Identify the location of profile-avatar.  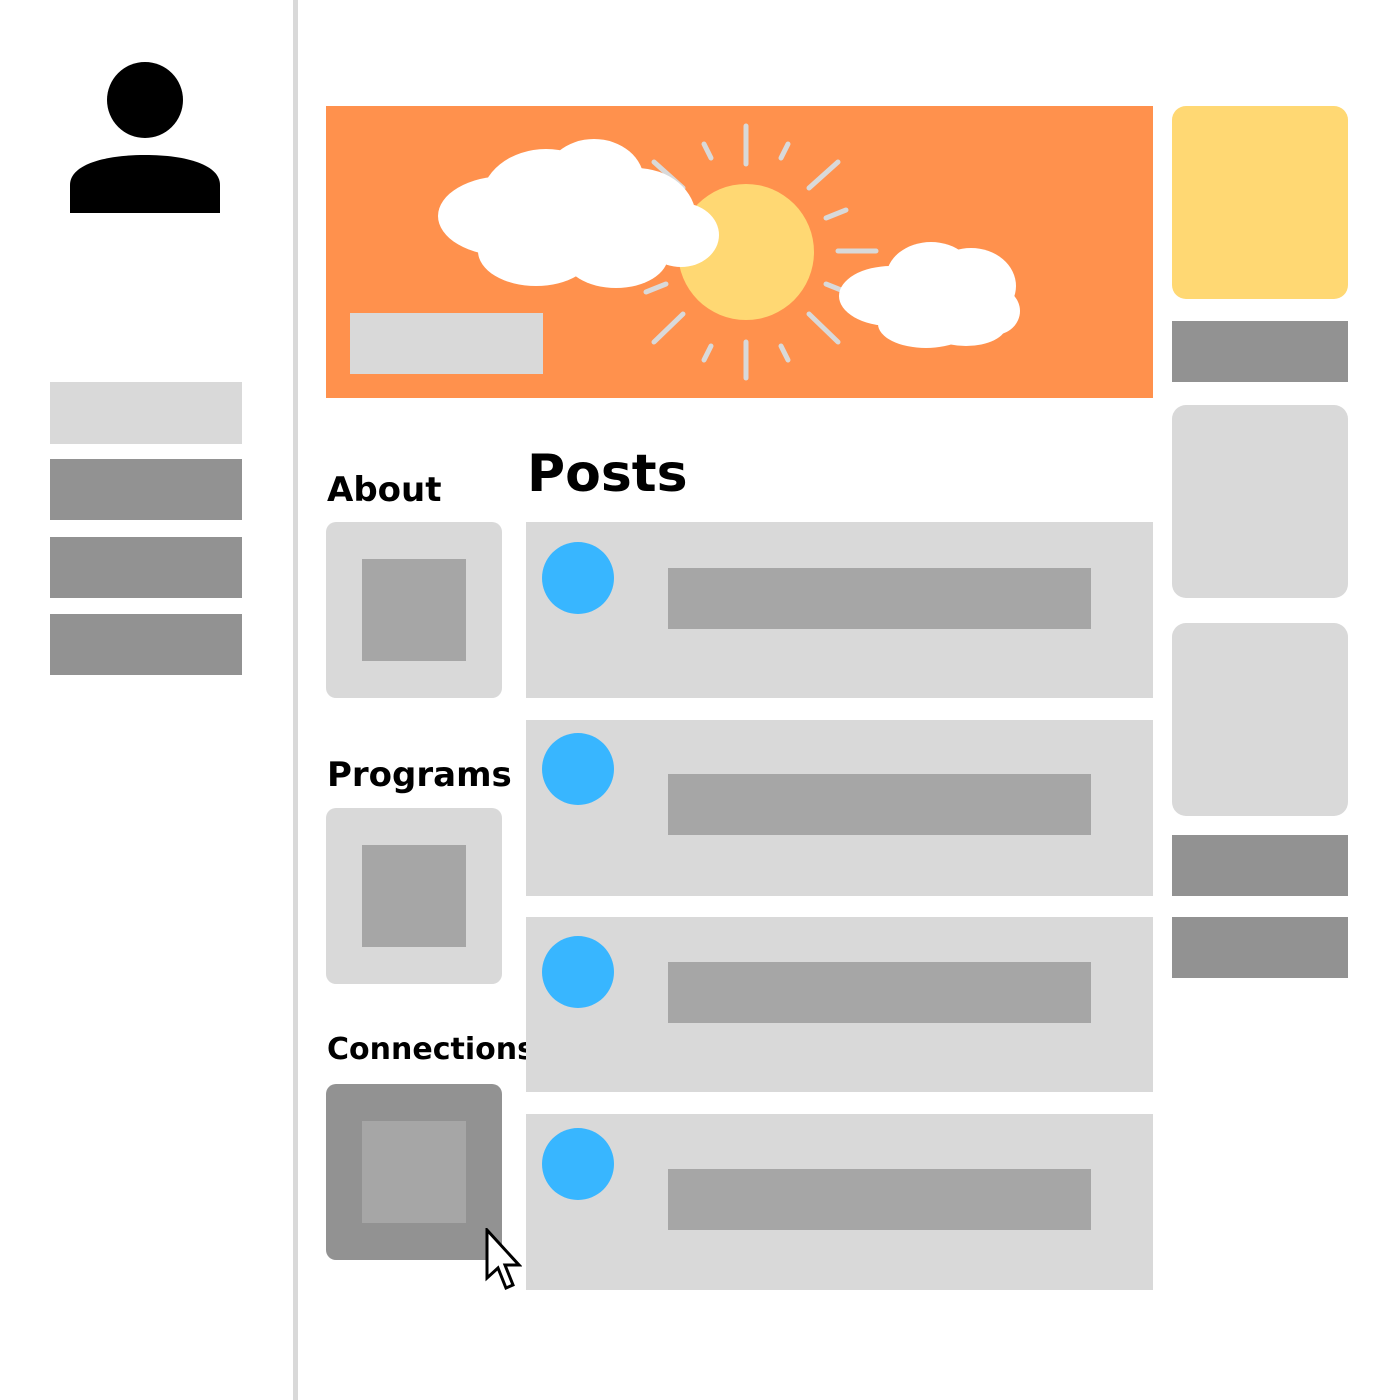
(145, 137).